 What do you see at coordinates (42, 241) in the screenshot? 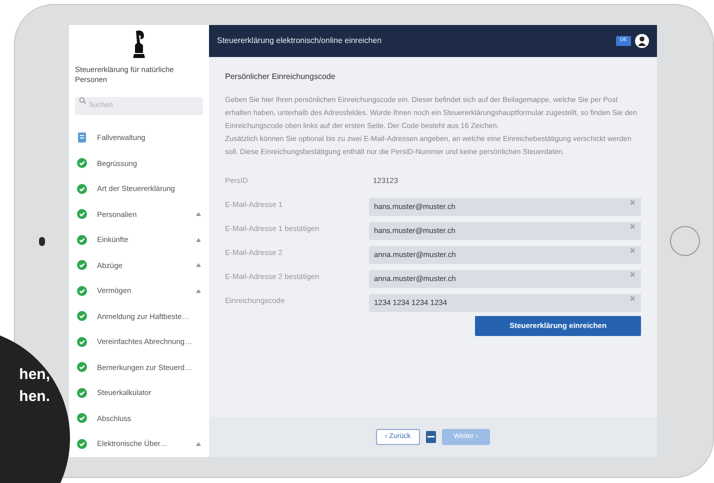
I see `camera-icon` at bounding box center [42, 241].